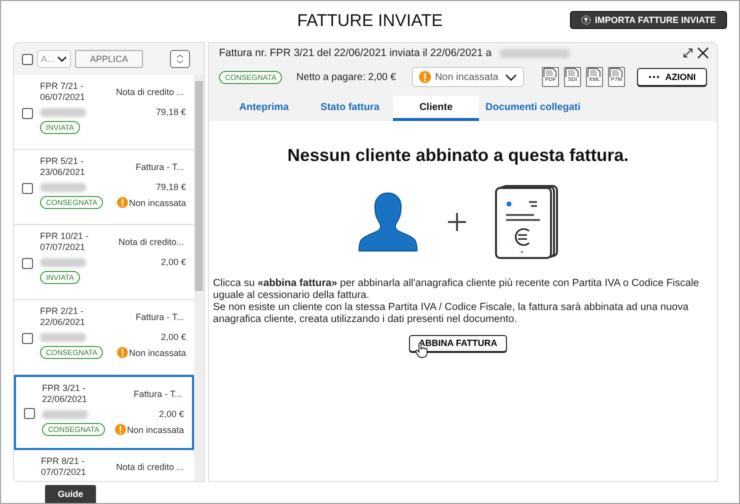 This screenshot has height=504, width=740. I want to click on instruction-text: Clicca su «abbina fattura» per abbinarla all'anagrafica cliente più recente con Partita IVA o Codice Fiscale uguale al cessionario della fattura., so click(456, 290).